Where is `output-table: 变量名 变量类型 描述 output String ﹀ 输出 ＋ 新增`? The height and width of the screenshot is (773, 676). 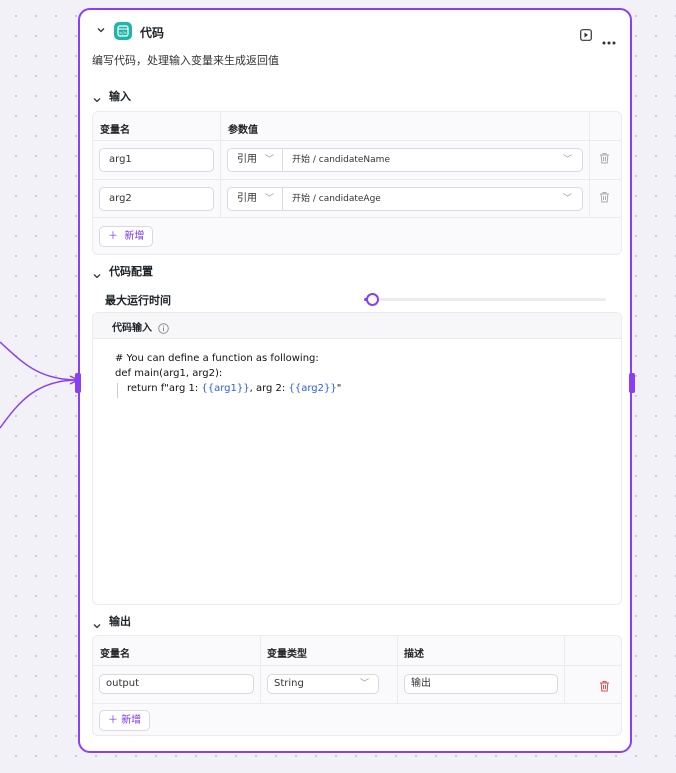 output-table: 变量名 变量类型 描述 output String ﹀ 输出 ＋ 新增 is located at coordinates (357, 685).